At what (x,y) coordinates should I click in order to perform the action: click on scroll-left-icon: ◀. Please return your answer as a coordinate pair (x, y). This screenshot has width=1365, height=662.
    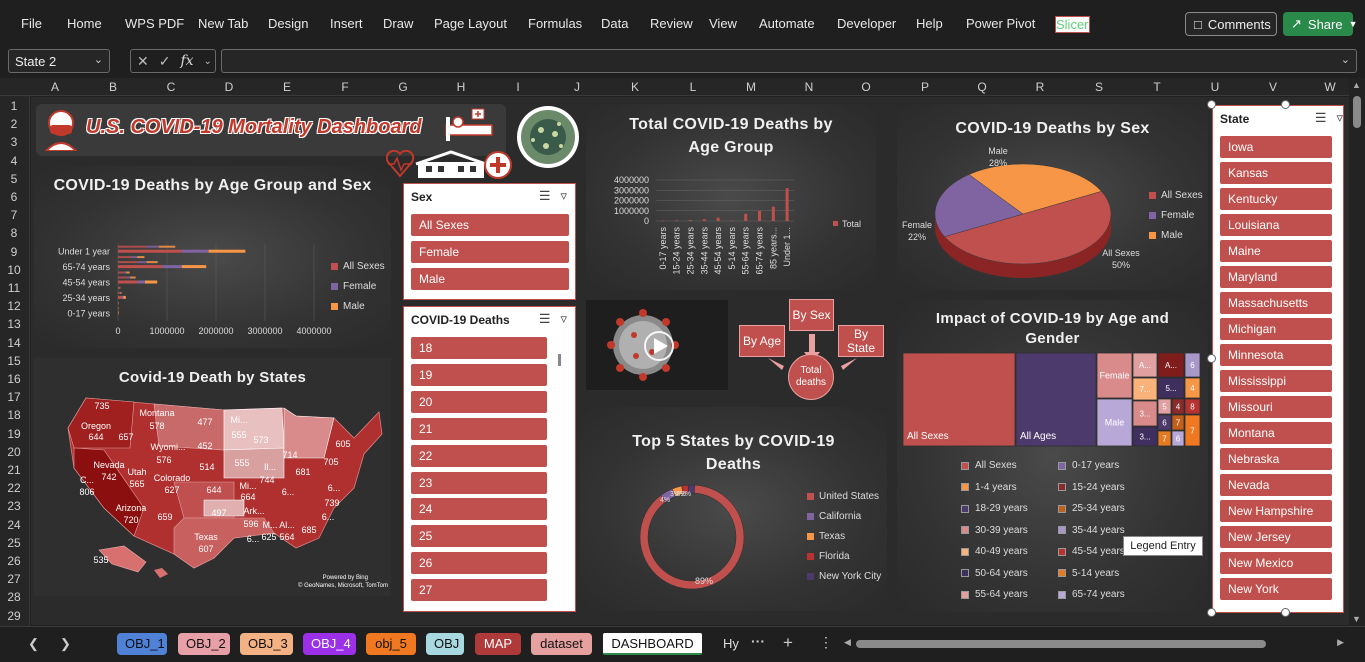
    Looking at the image, I should click on (847, 642).